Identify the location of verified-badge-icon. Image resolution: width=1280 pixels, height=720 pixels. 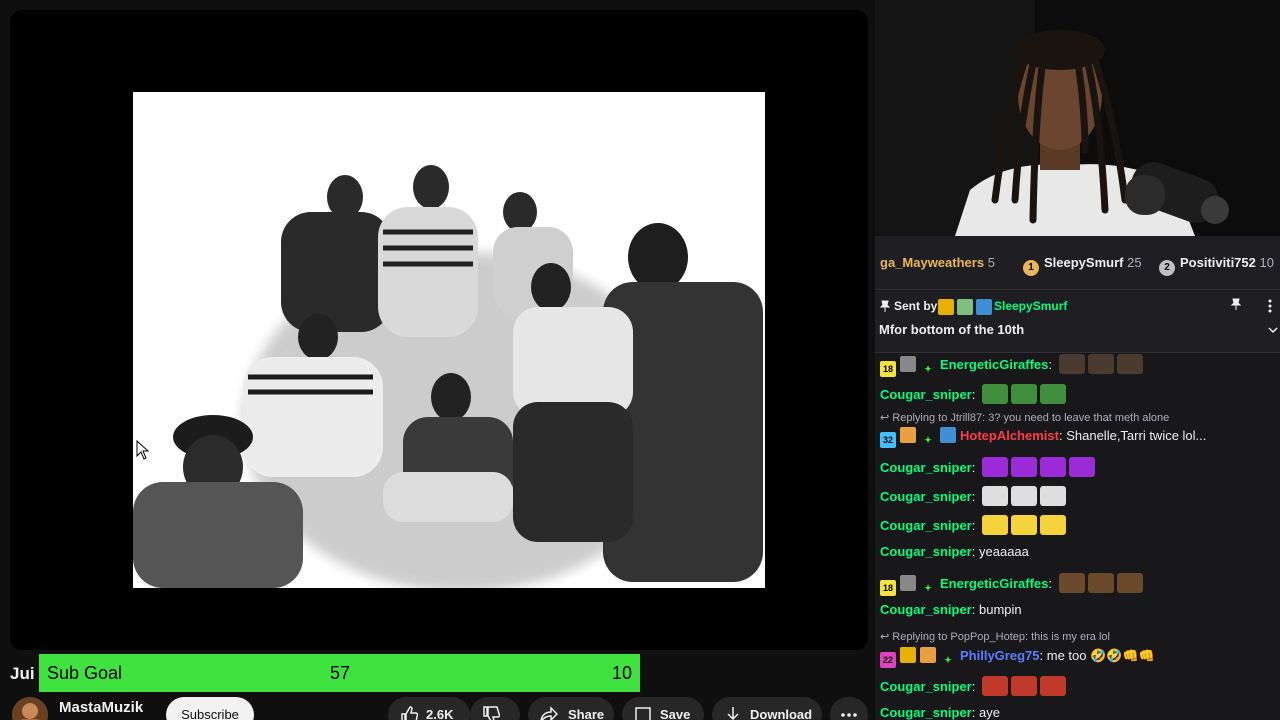
(984, 307).